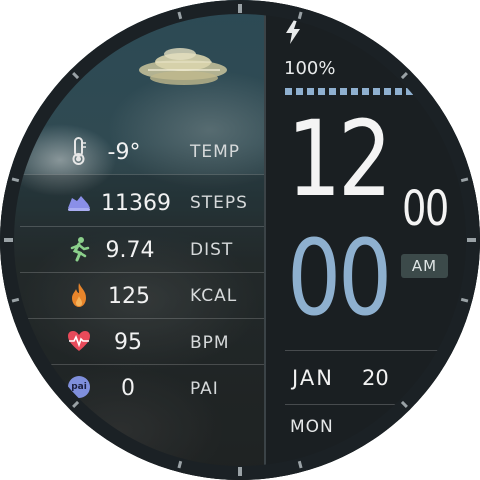 The image size is (480, 480). What do you see at coordinates (424, 266) in the screenshot?
I see `ampm-badge: AM` at bounding box center [424, 266].